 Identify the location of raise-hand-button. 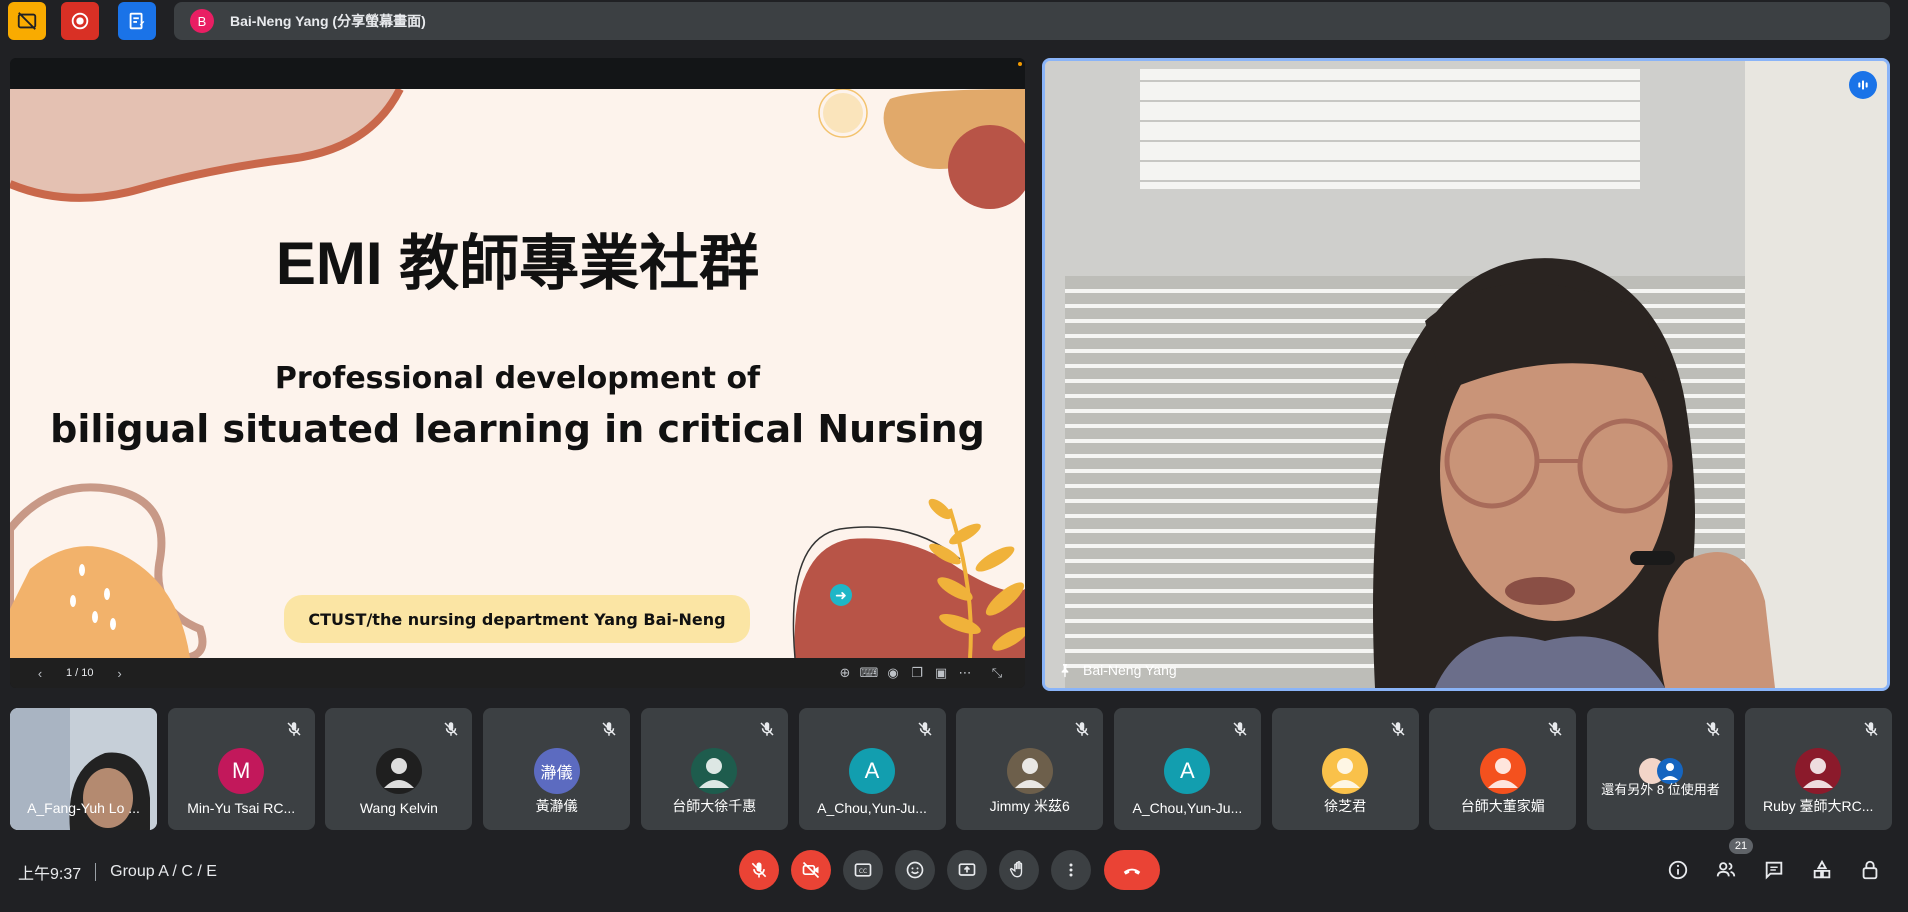
(1019, 870).